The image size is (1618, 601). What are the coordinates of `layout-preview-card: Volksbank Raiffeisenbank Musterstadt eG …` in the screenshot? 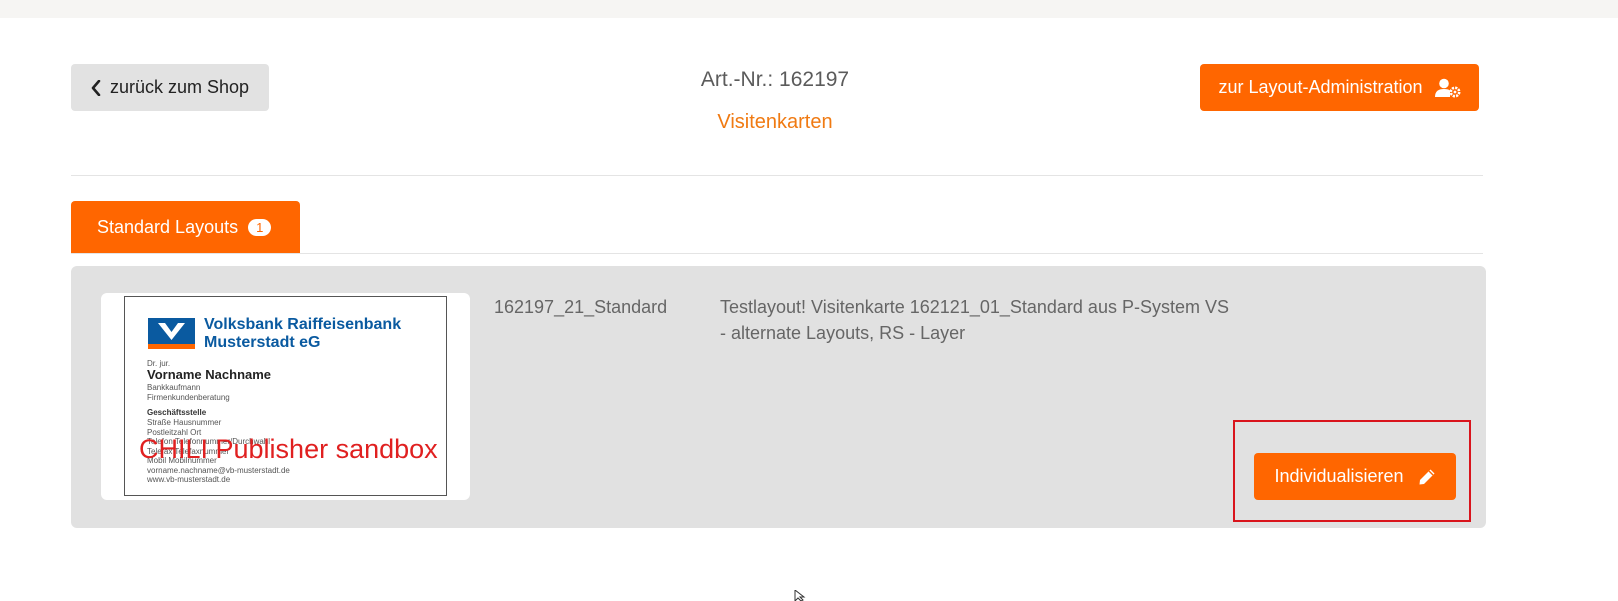 It's located at (285, 396).